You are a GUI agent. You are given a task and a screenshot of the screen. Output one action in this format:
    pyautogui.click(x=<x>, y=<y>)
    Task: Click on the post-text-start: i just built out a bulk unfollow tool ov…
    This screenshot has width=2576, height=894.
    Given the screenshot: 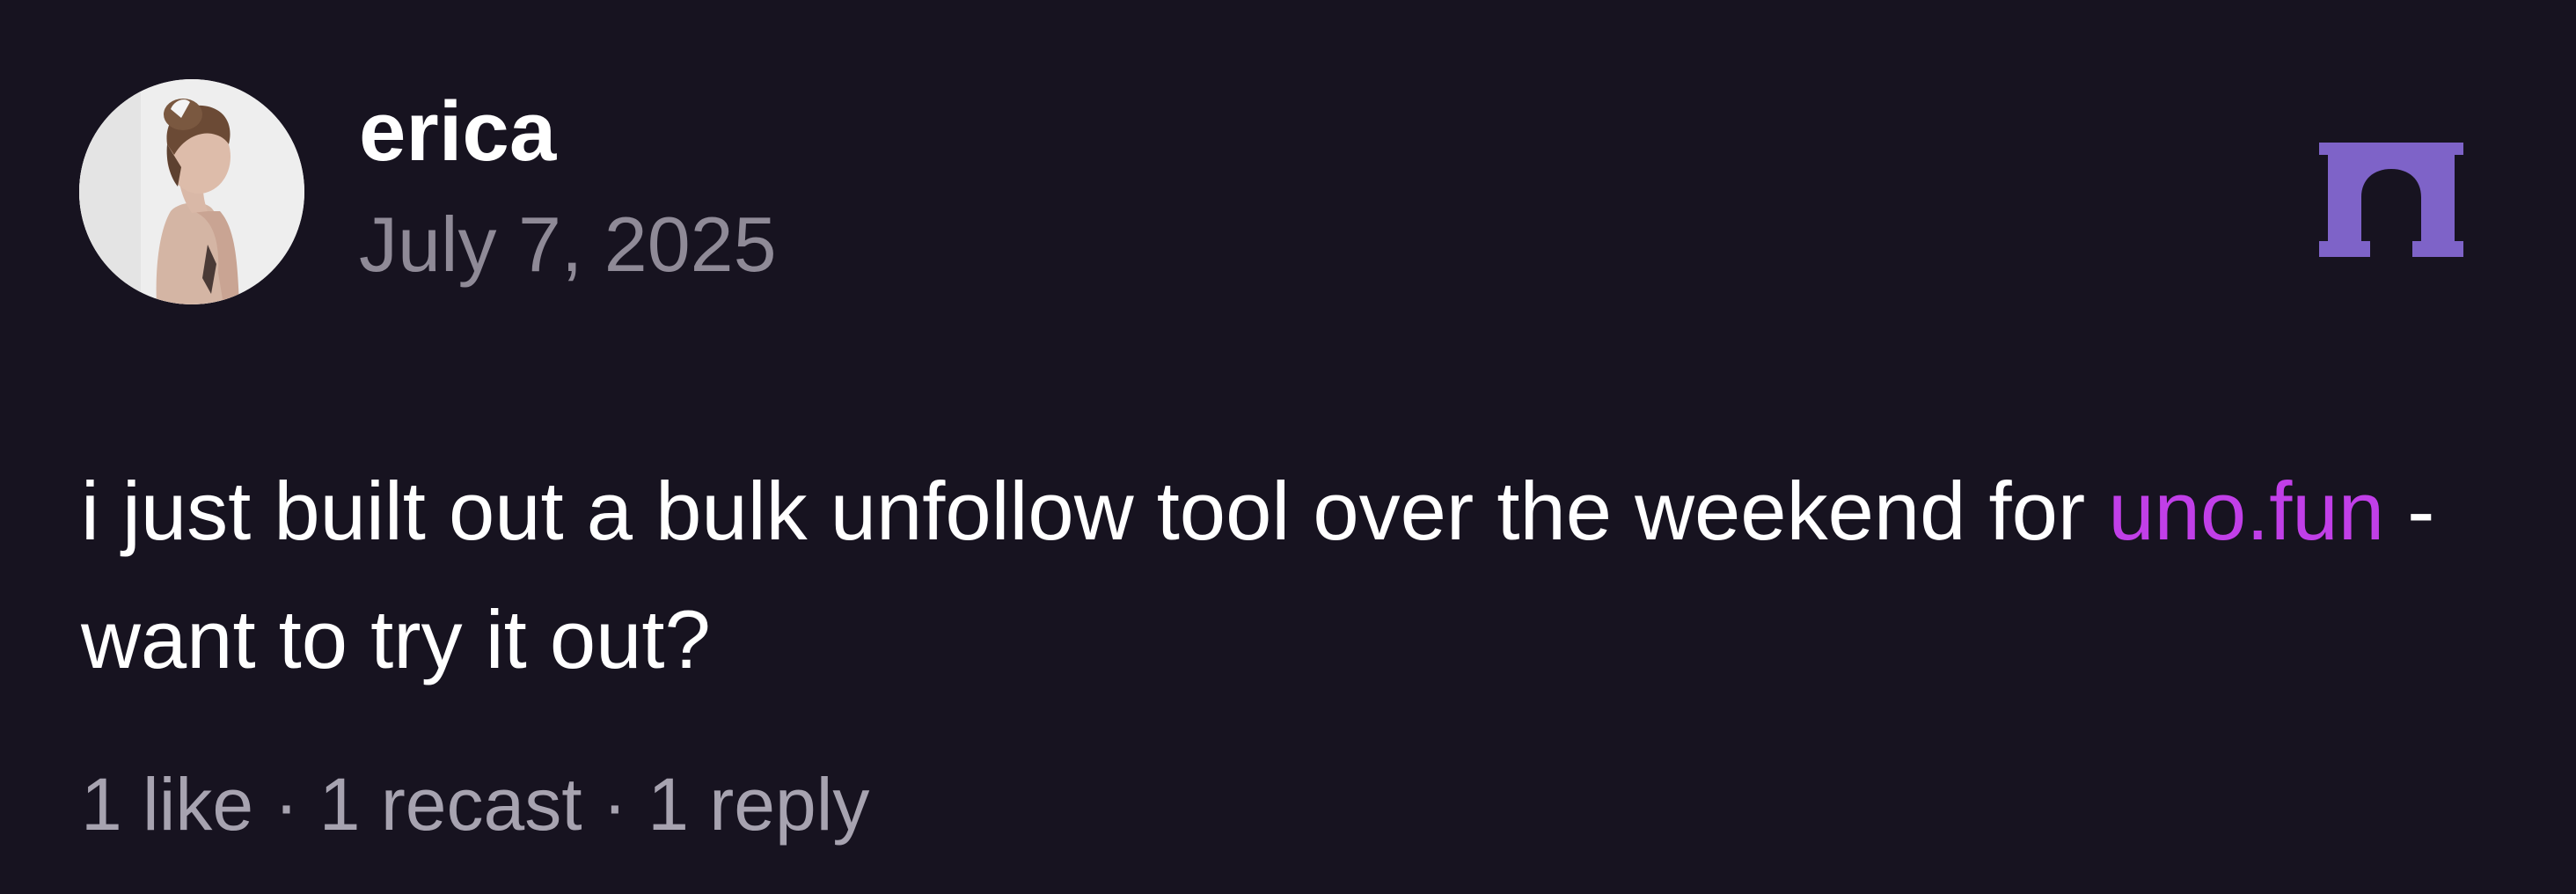 What is the action you would take?
    pyautogui.click(x=1095, y=511)
    